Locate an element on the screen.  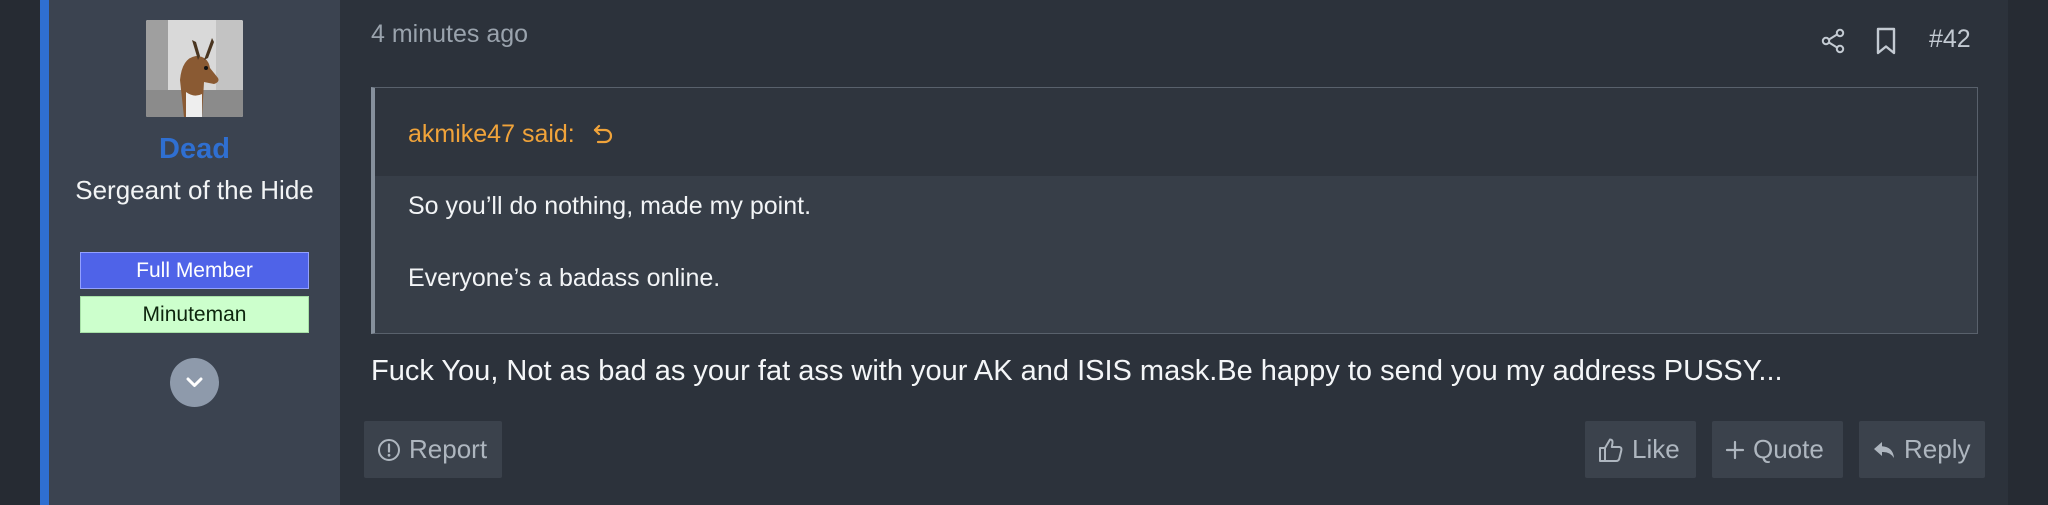
alert-circle-icon is located at coordinates (389, 449).